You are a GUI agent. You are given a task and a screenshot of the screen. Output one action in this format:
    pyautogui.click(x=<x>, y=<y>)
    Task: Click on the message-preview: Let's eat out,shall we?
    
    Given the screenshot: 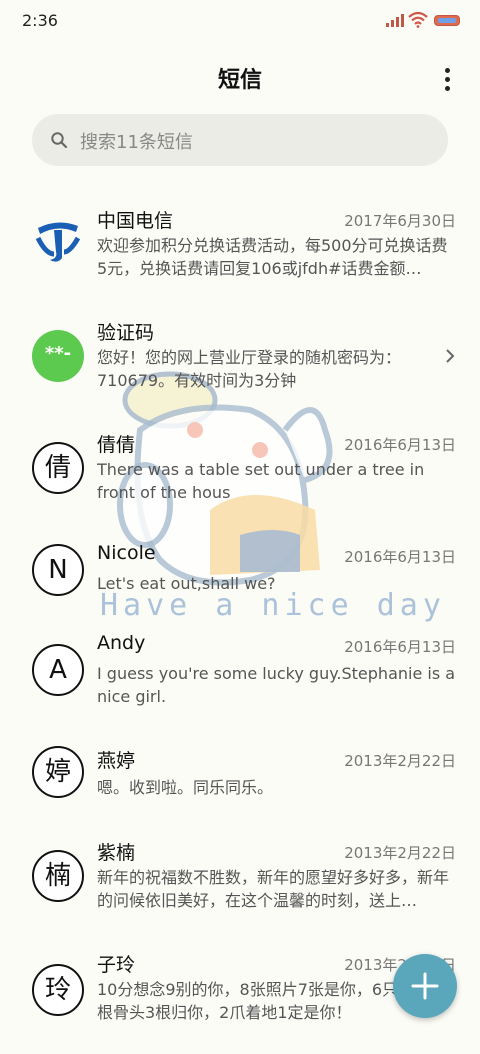 What is the action you would take?
    pyautogui.click(x=186, y=583)
    